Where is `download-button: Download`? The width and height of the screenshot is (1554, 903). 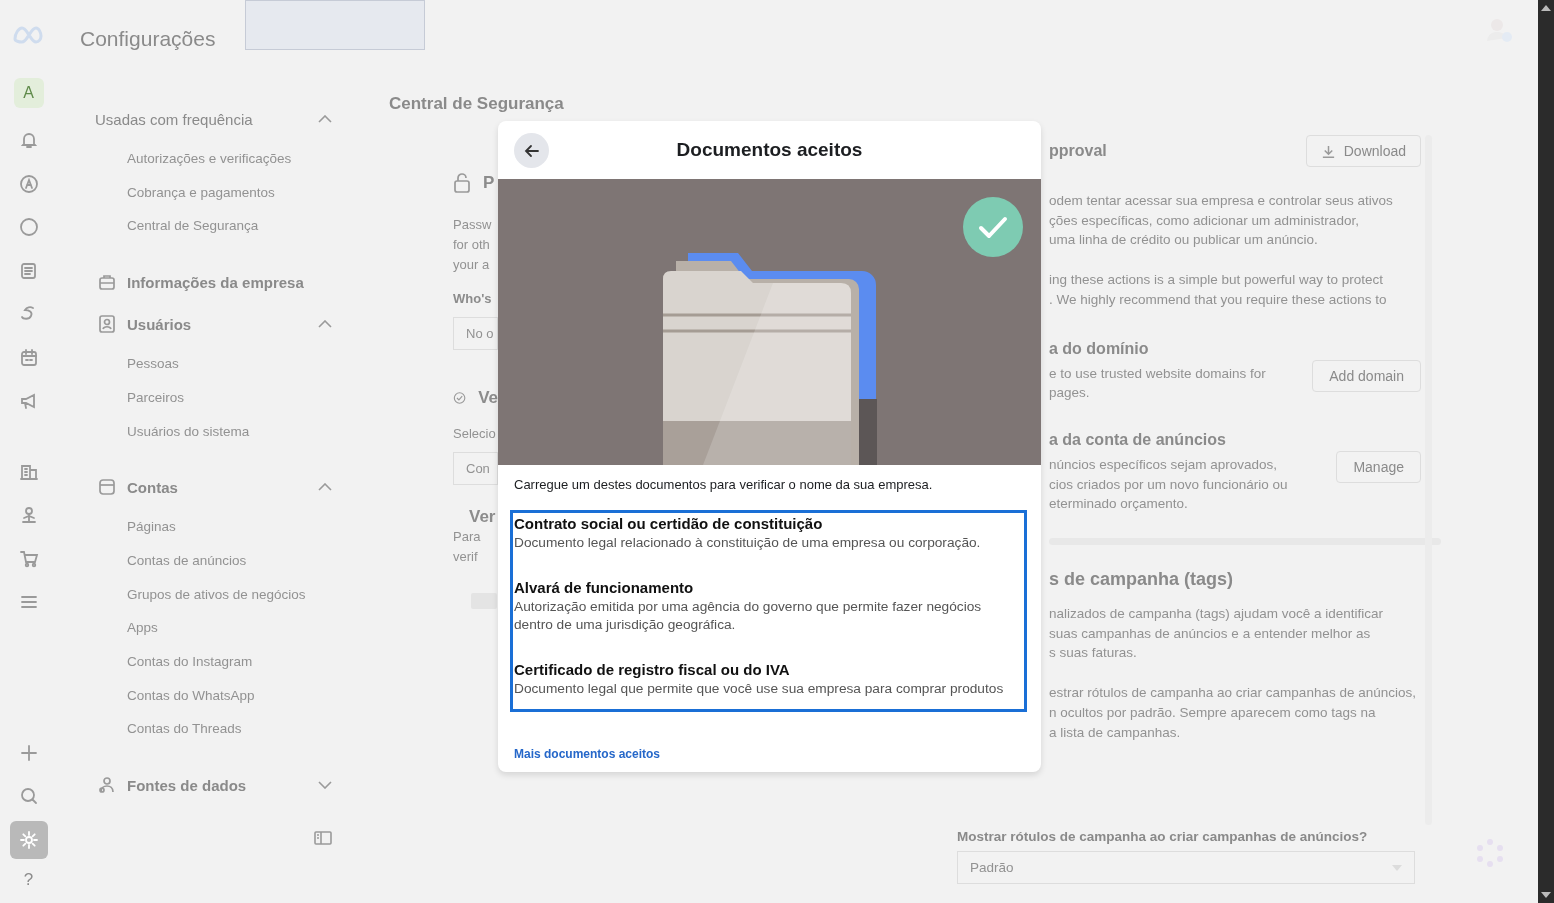 download-button: Download is located at coordinates (1363, 151).